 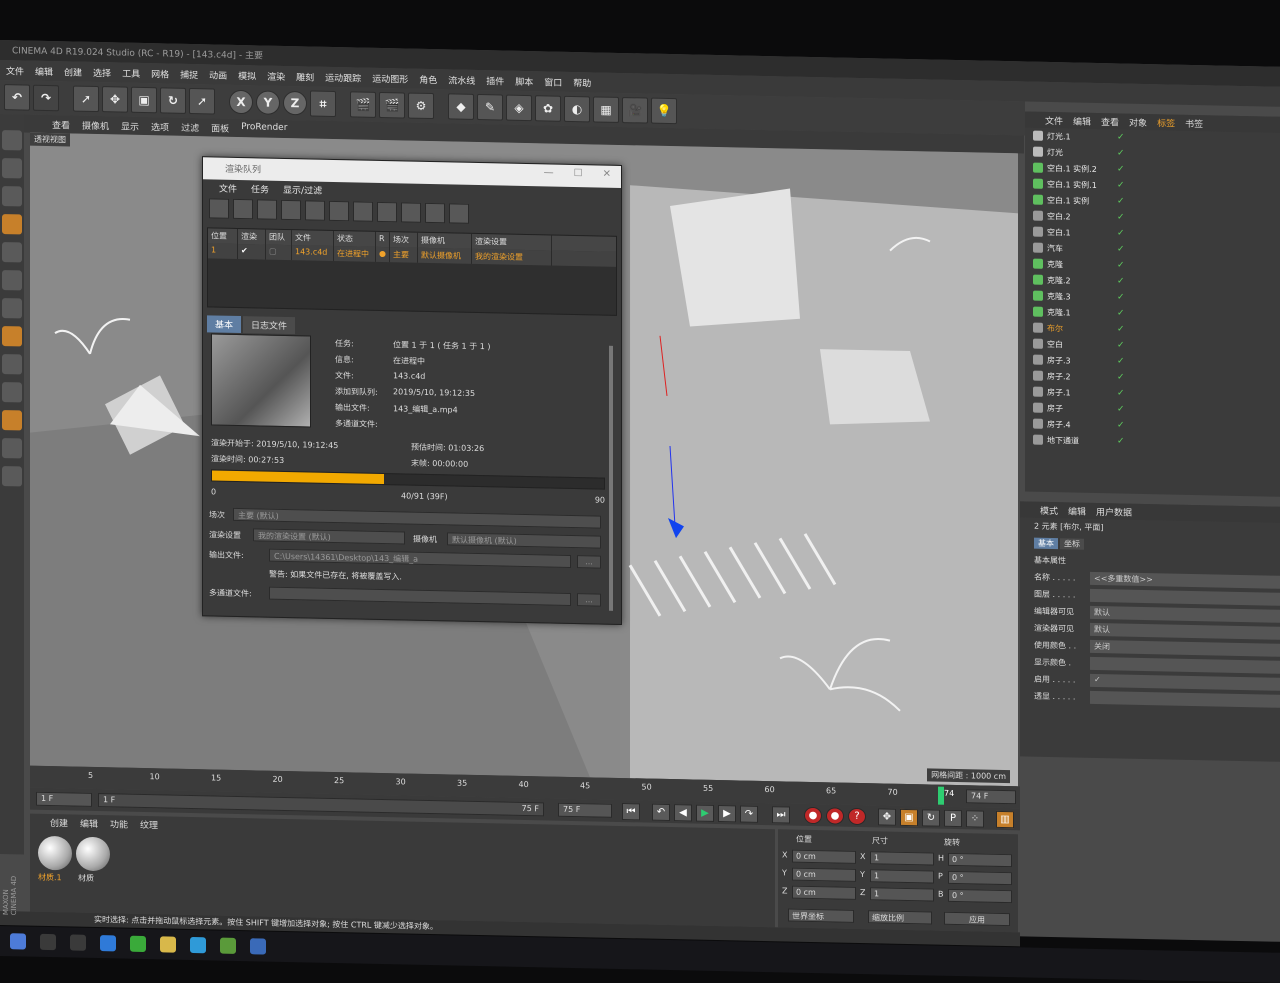 I want to click on coord-mode-dropdown: 世界坐标, so click(x=821, y=915).